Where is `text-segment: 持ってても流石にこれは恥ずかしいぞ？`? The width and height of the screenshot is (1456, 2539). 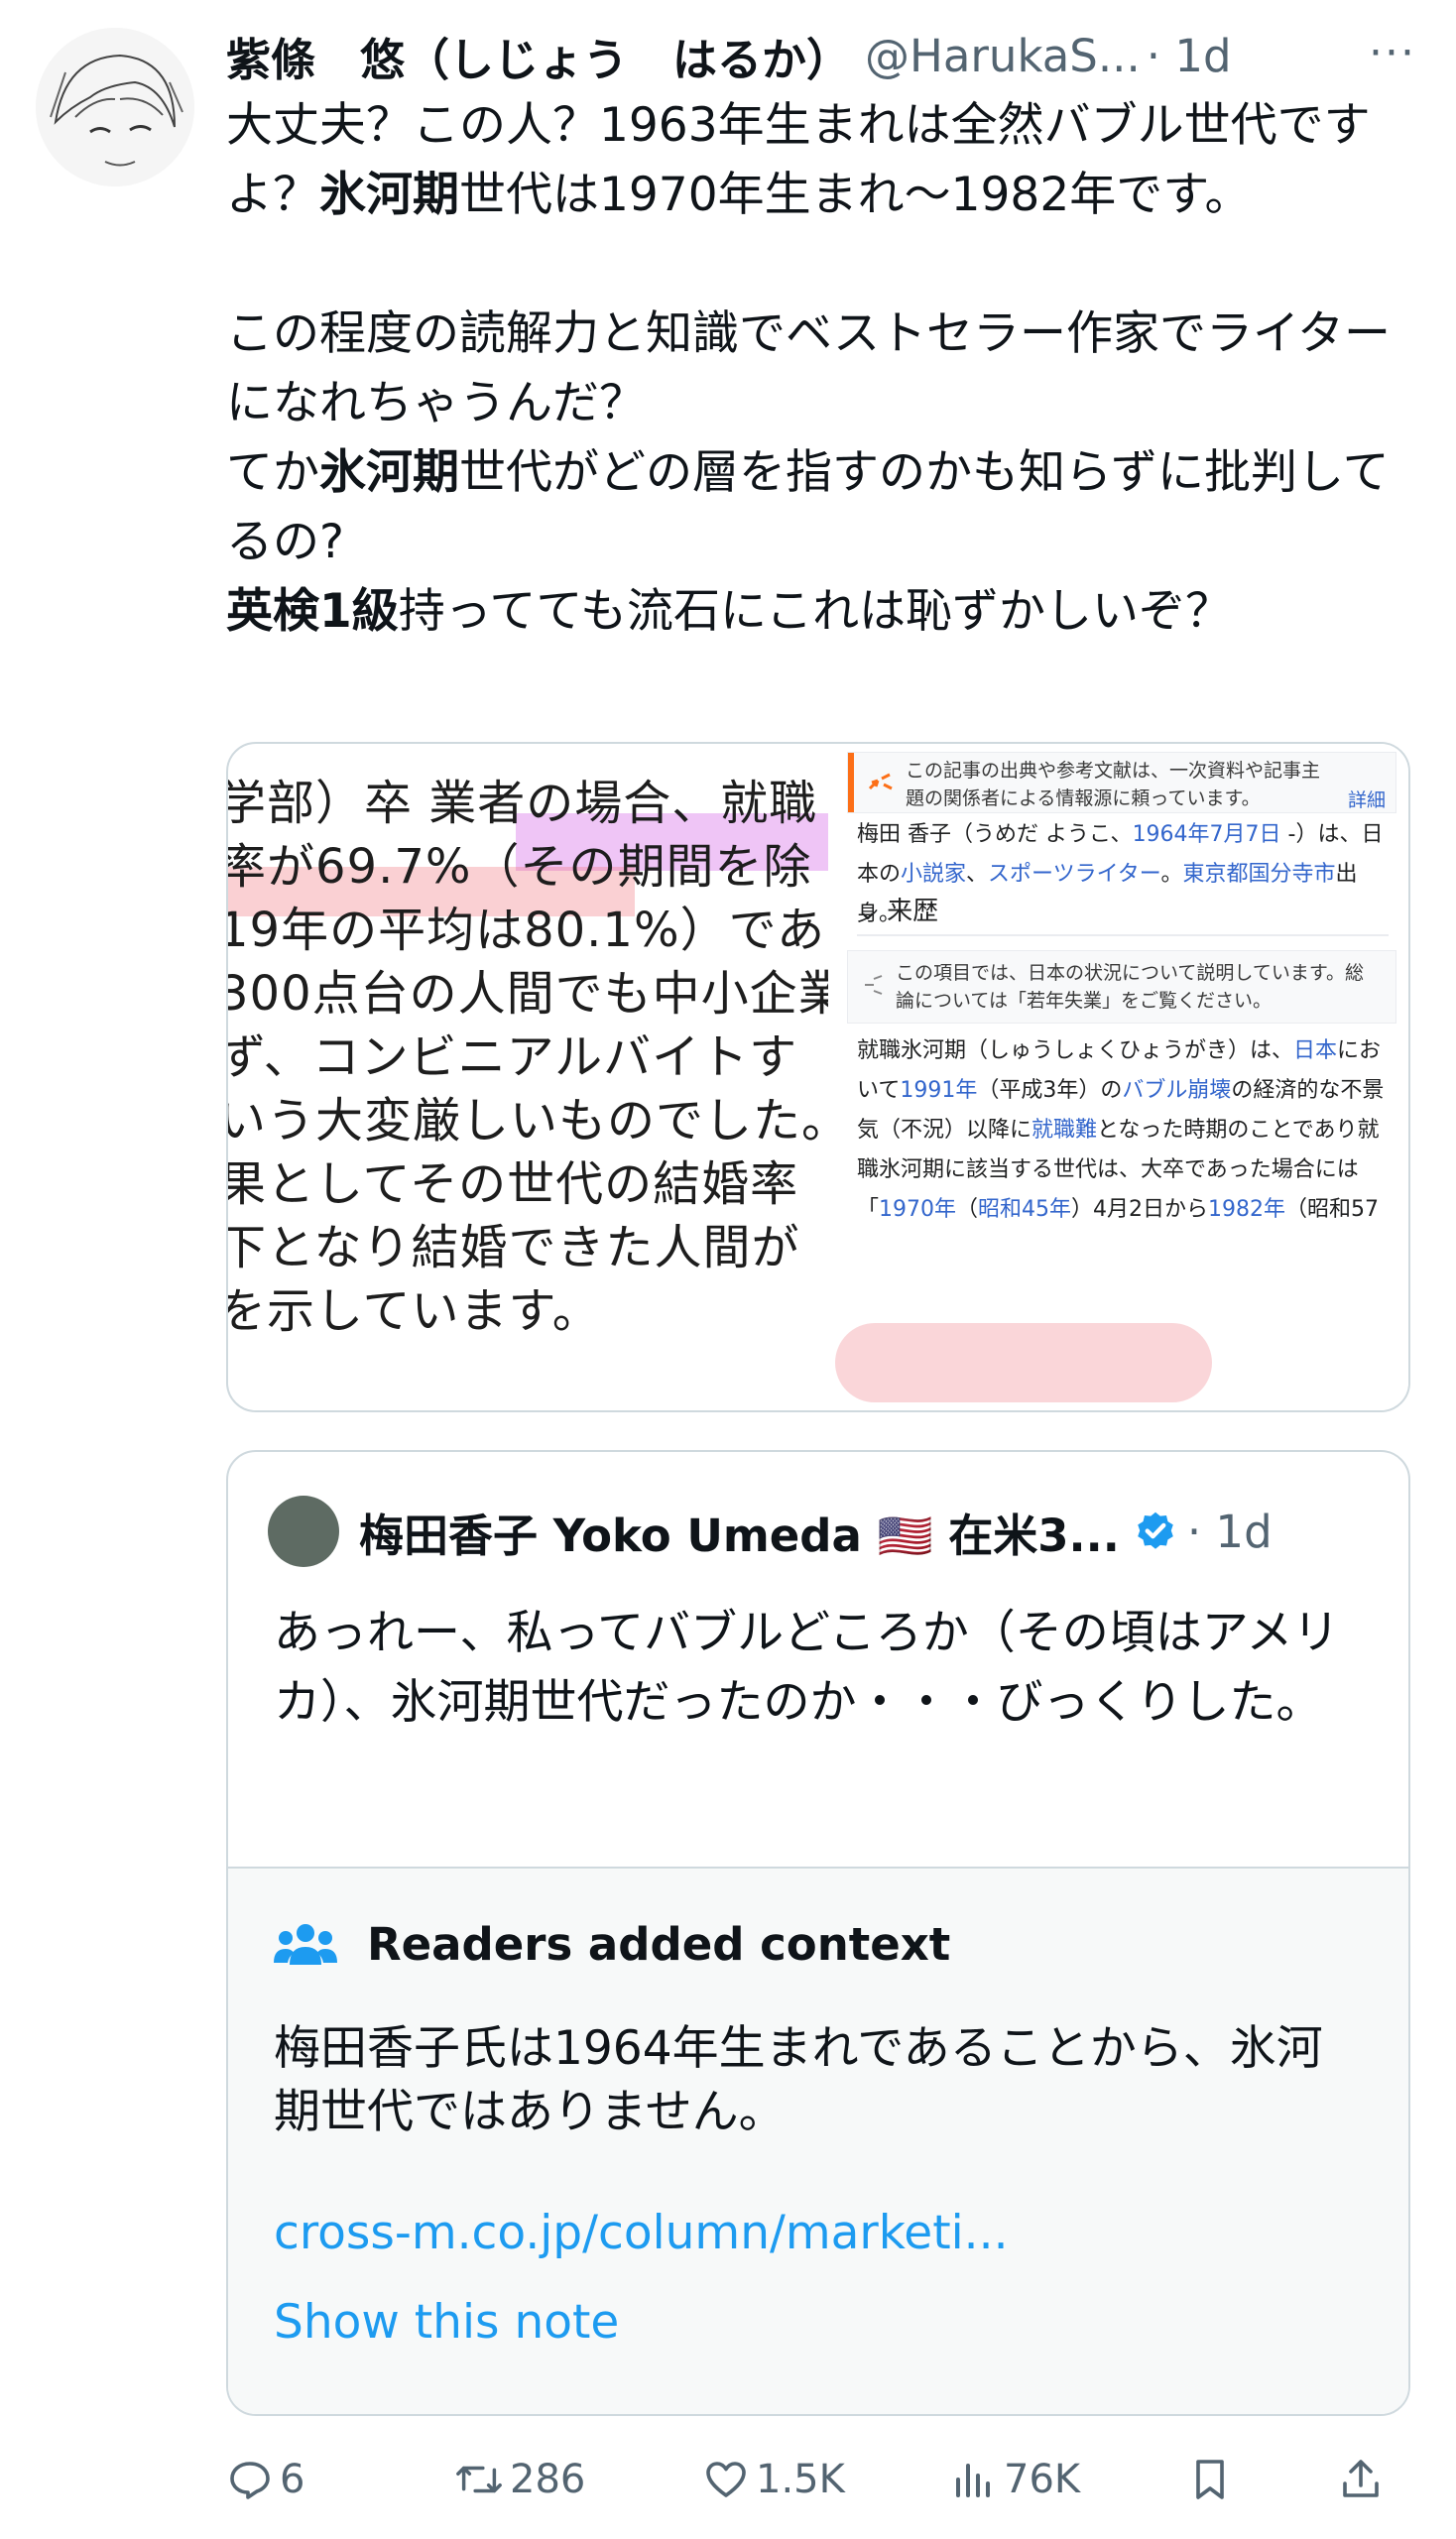
text-segment: 持ってても流石にこれは恥ずかしいぞ？ is located at coordinates (815, 612).